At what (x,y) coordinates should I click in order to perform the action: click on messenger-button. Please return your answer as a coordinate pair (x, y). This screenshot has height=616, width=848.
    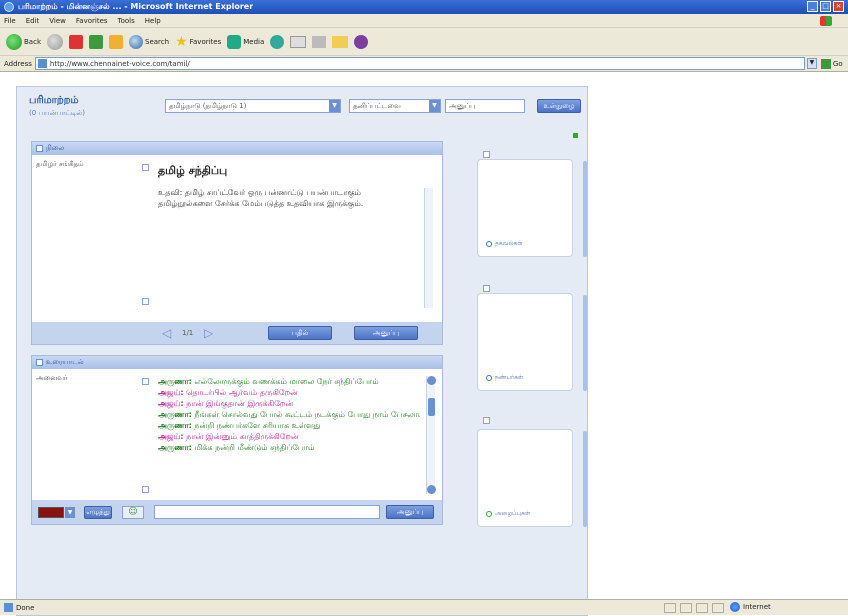
    Looking at the image, I should click on (361, 41).